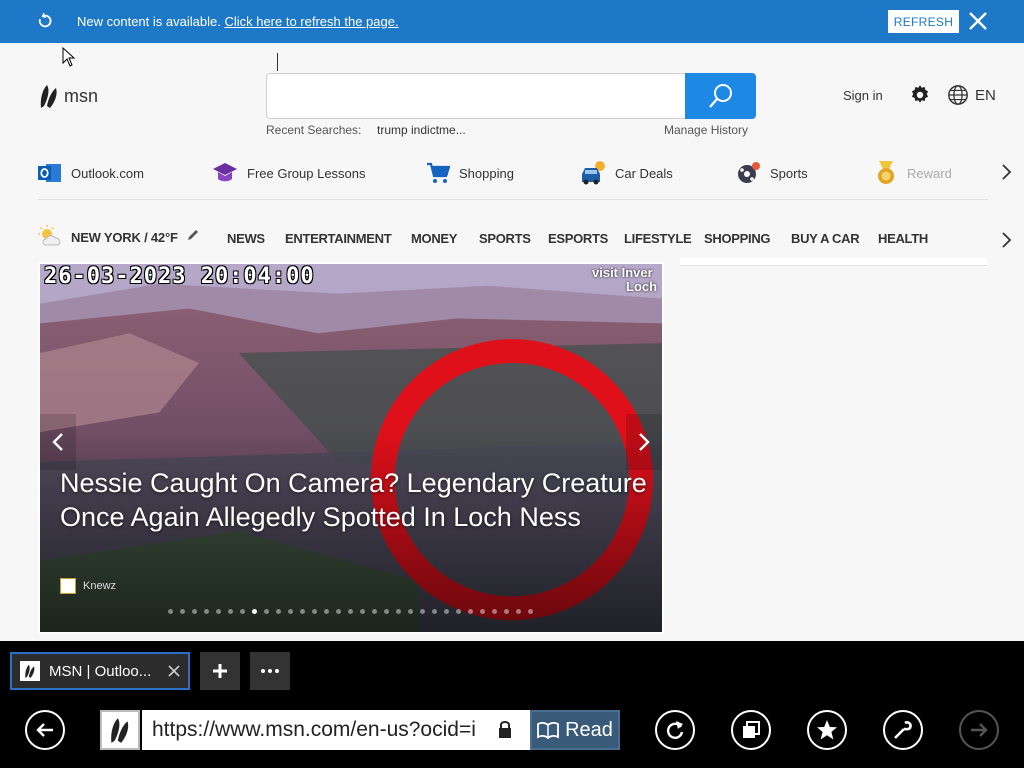 This screenshot has height=768, width=1024. What do you see at coordinates (675, 730) in the screenshot?
I see `refresh-button` at bounding box center [675, 730].